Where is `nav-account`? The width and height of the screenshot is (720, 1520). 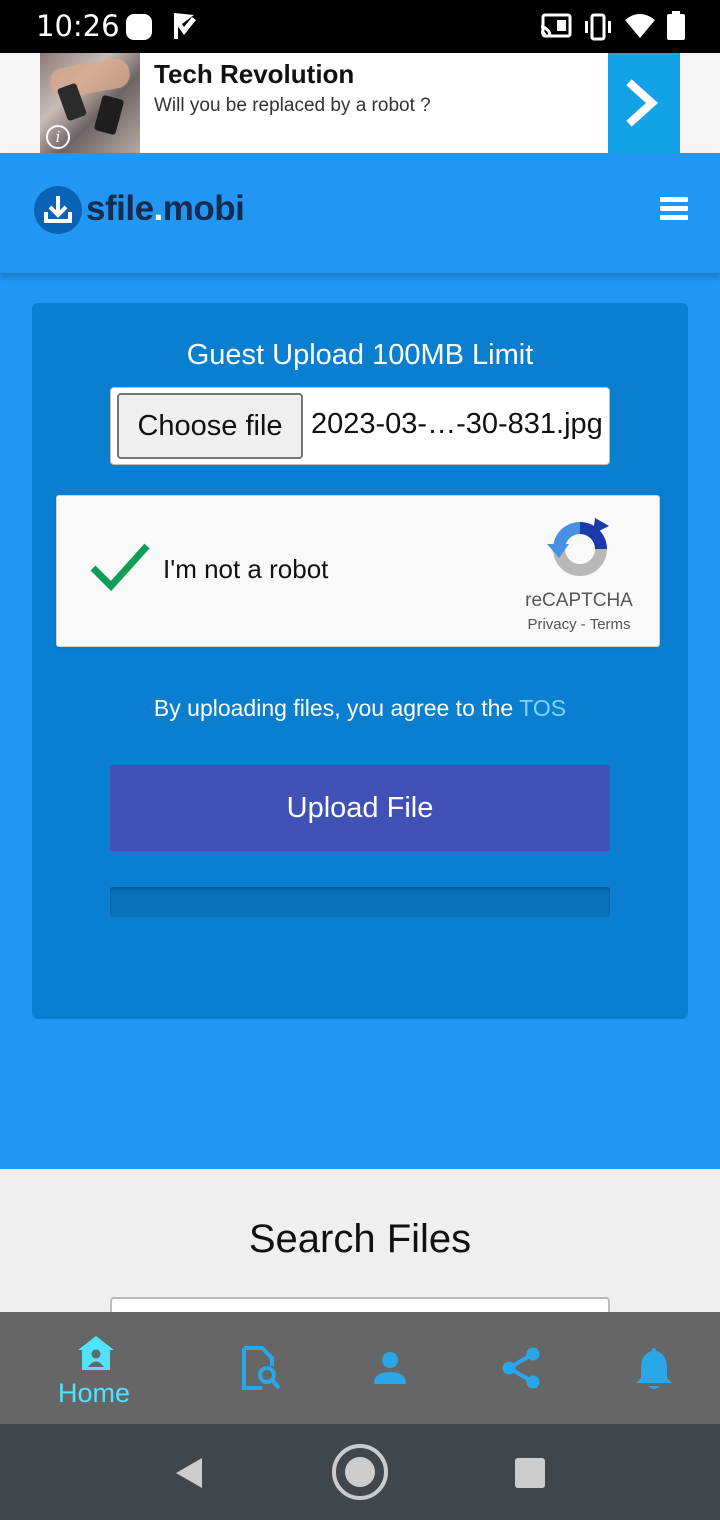
nav-account is located at coordinates (390, 1368).